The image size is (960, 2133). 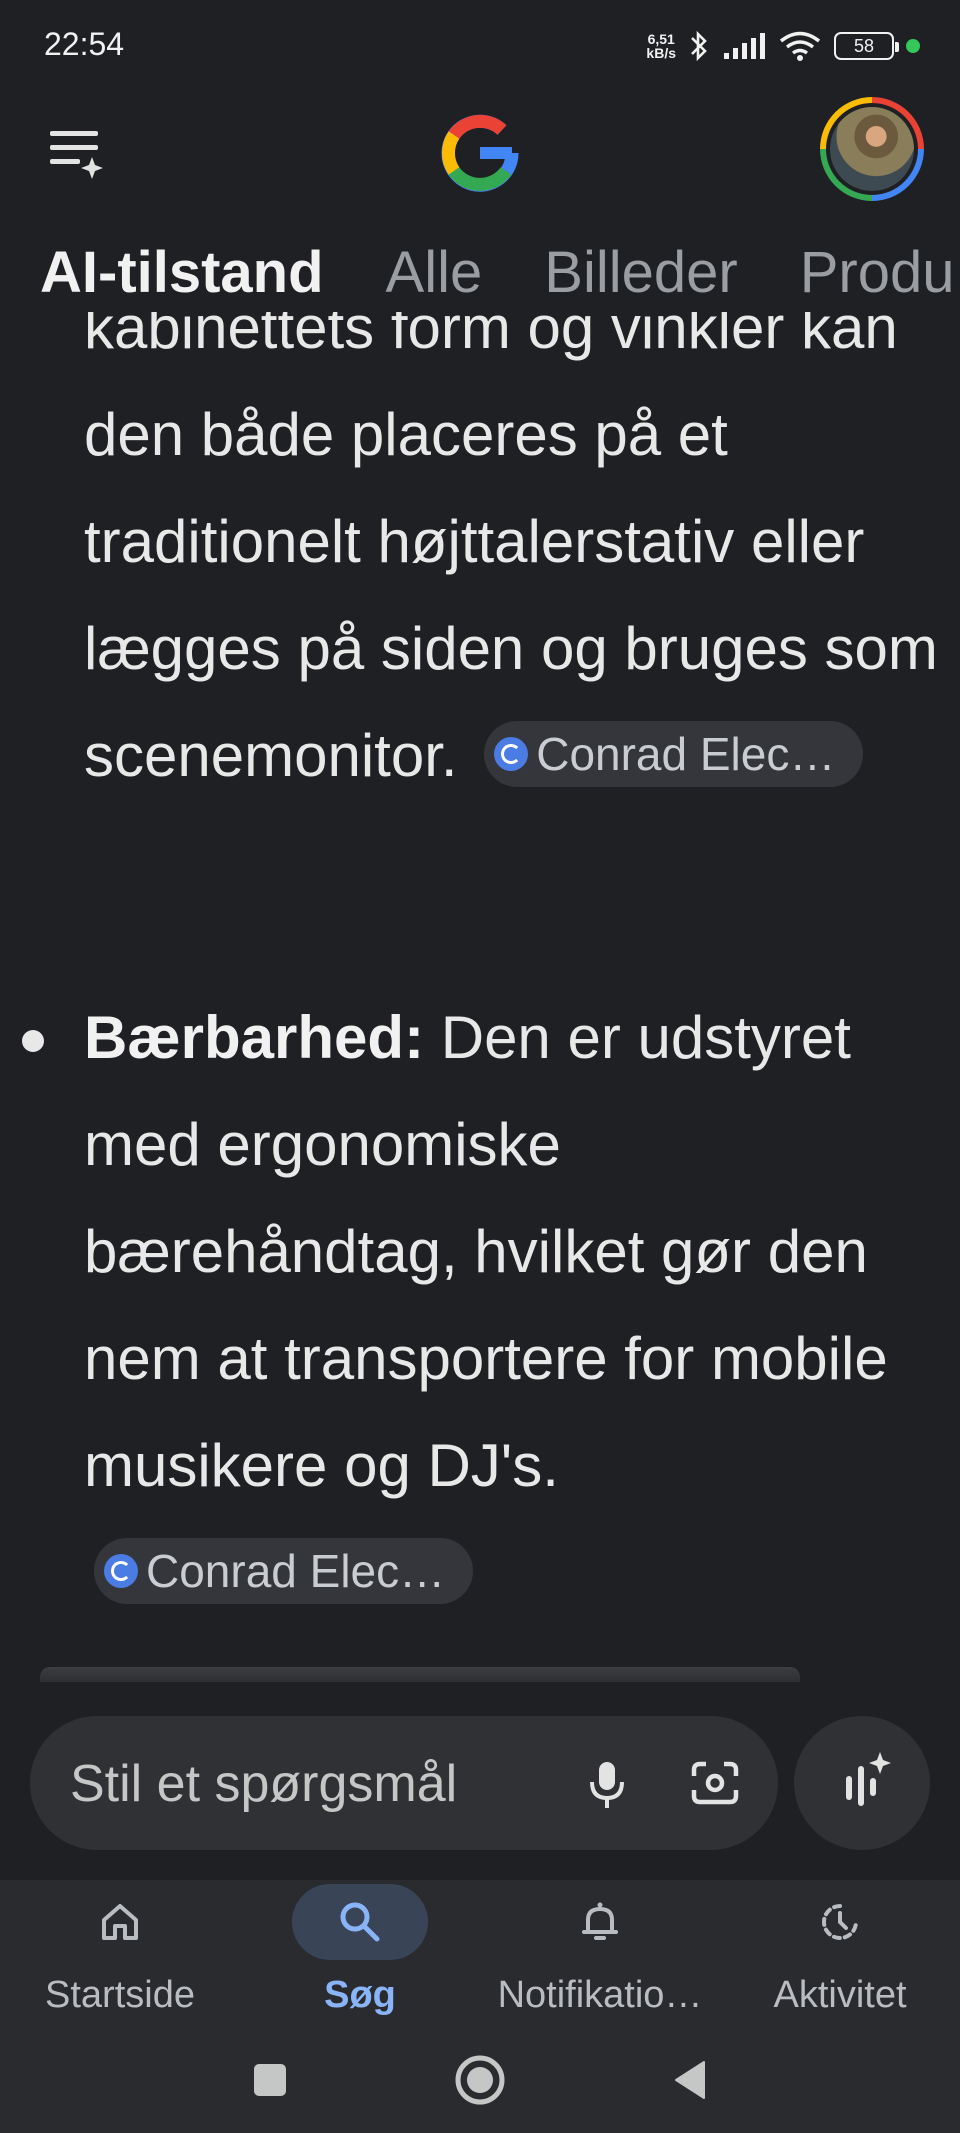 I want to click on recents-square-icon, so click(x=270, y=2080).